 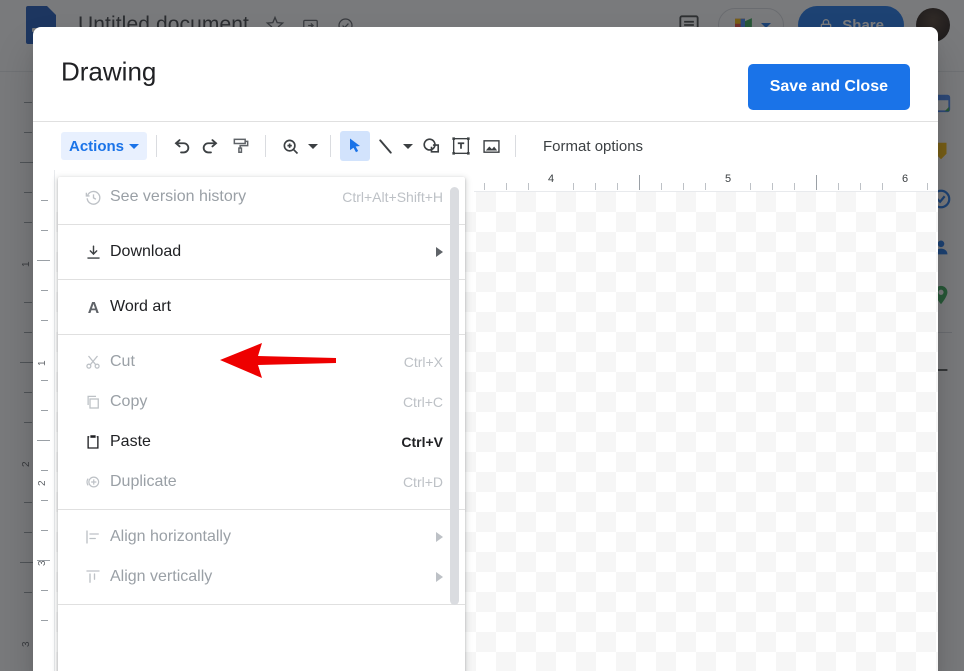 What do you see at coordinates (134, 146) in the screenshot?
I see `chevron-down-icon` at bounding box center [134, 146].